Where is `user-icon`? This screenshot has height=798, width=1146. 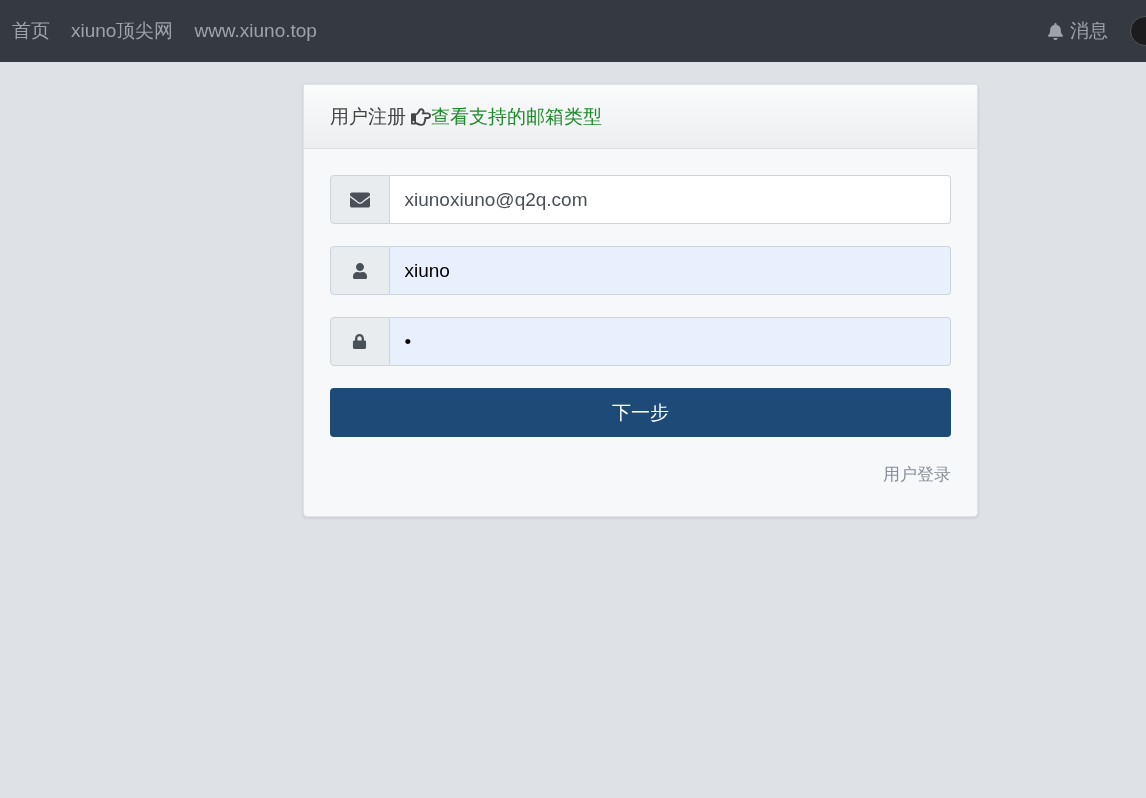 user-icon is located at coordinates (359, 270).